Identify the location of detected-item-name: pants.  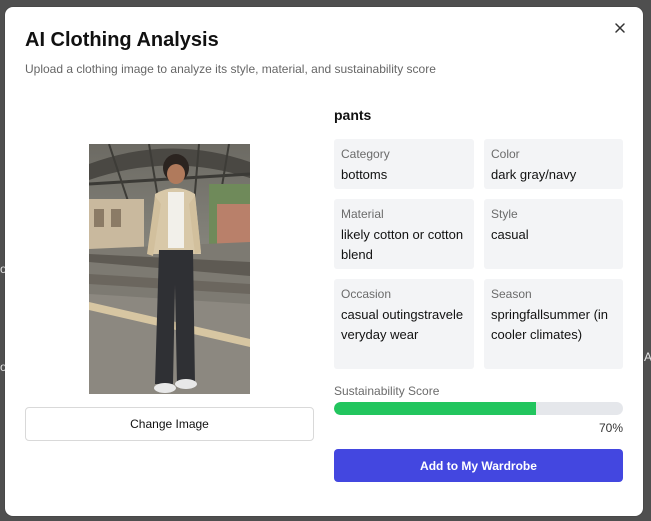
(353, 115).